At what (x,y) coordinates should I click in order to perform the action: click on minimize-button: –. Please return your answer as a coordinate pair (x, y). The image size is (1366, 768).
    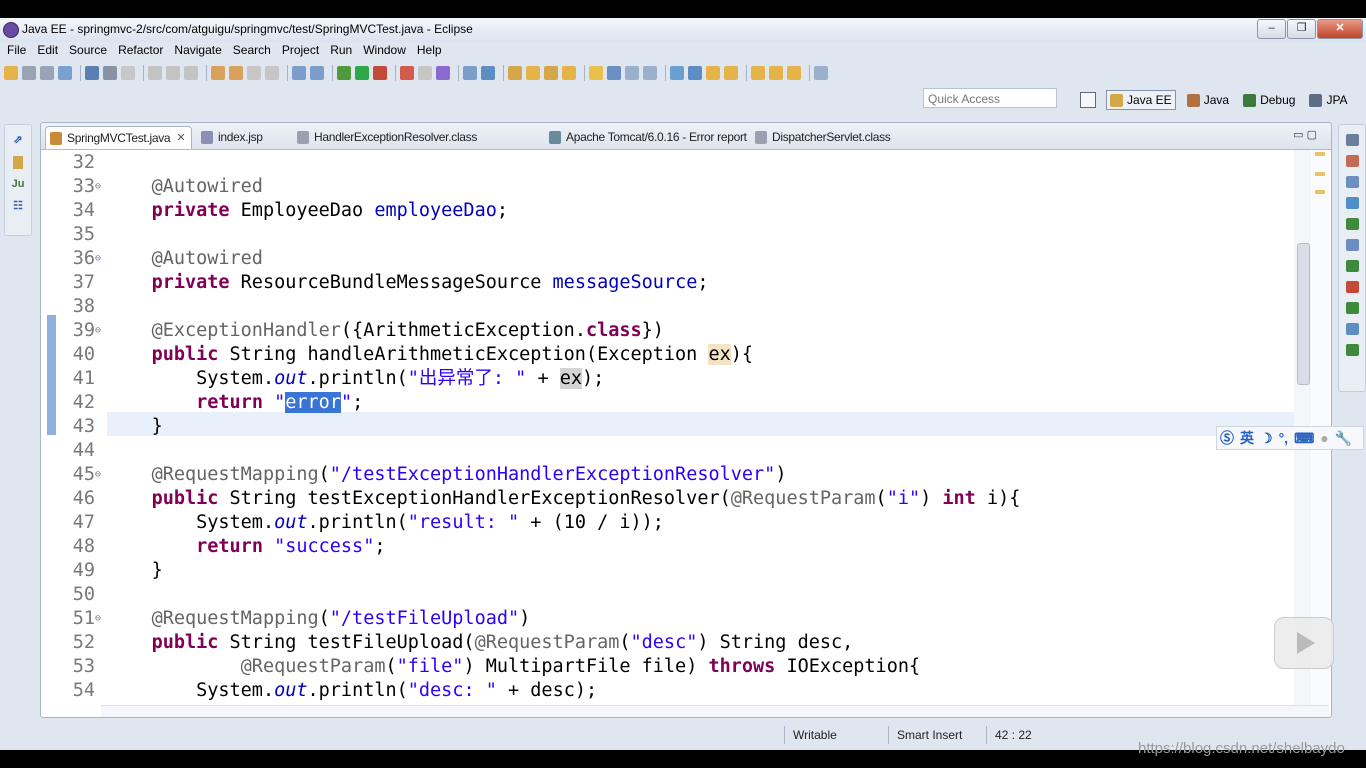
    Looking at the image, I should click on (1271, 29).